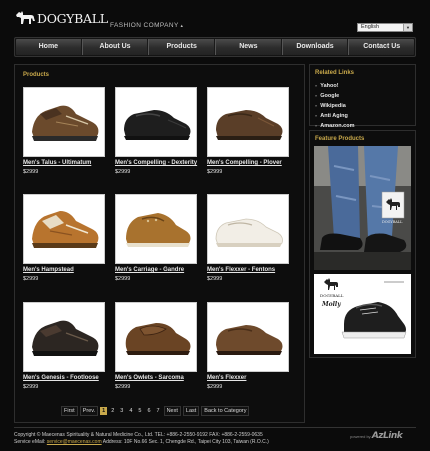 The height and width of the screenshot is (451, 430). Describe the element at coordinates (36, 75) in the screenshot. I see `products-title: Products` at that location.